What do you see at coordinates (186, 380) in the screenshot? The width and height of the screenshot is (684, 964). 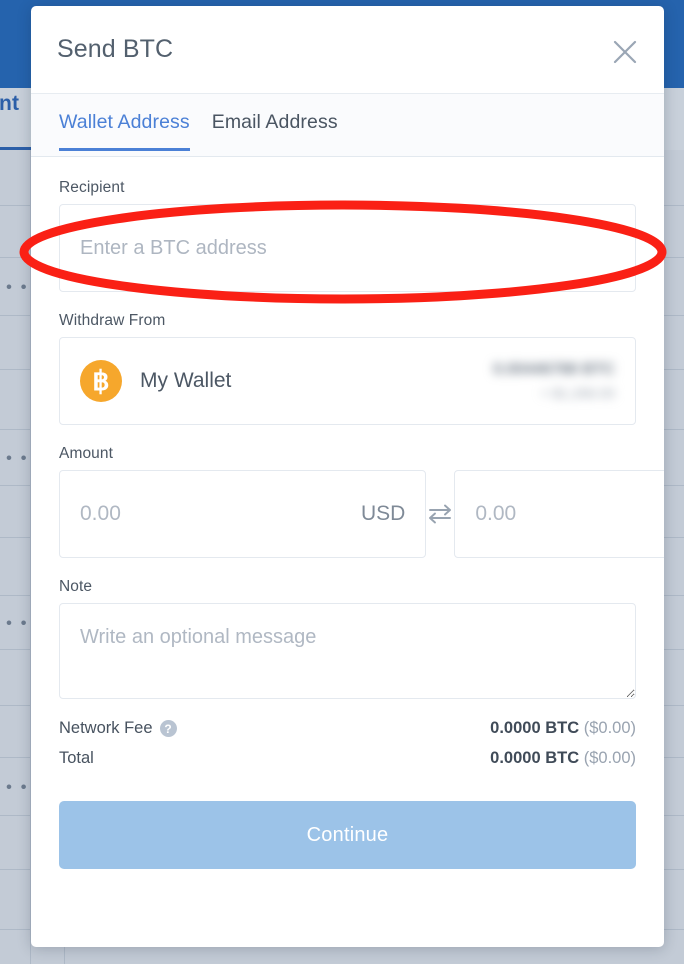 I see `wallet-name: My Wallet` at bounding box center [186, 380].